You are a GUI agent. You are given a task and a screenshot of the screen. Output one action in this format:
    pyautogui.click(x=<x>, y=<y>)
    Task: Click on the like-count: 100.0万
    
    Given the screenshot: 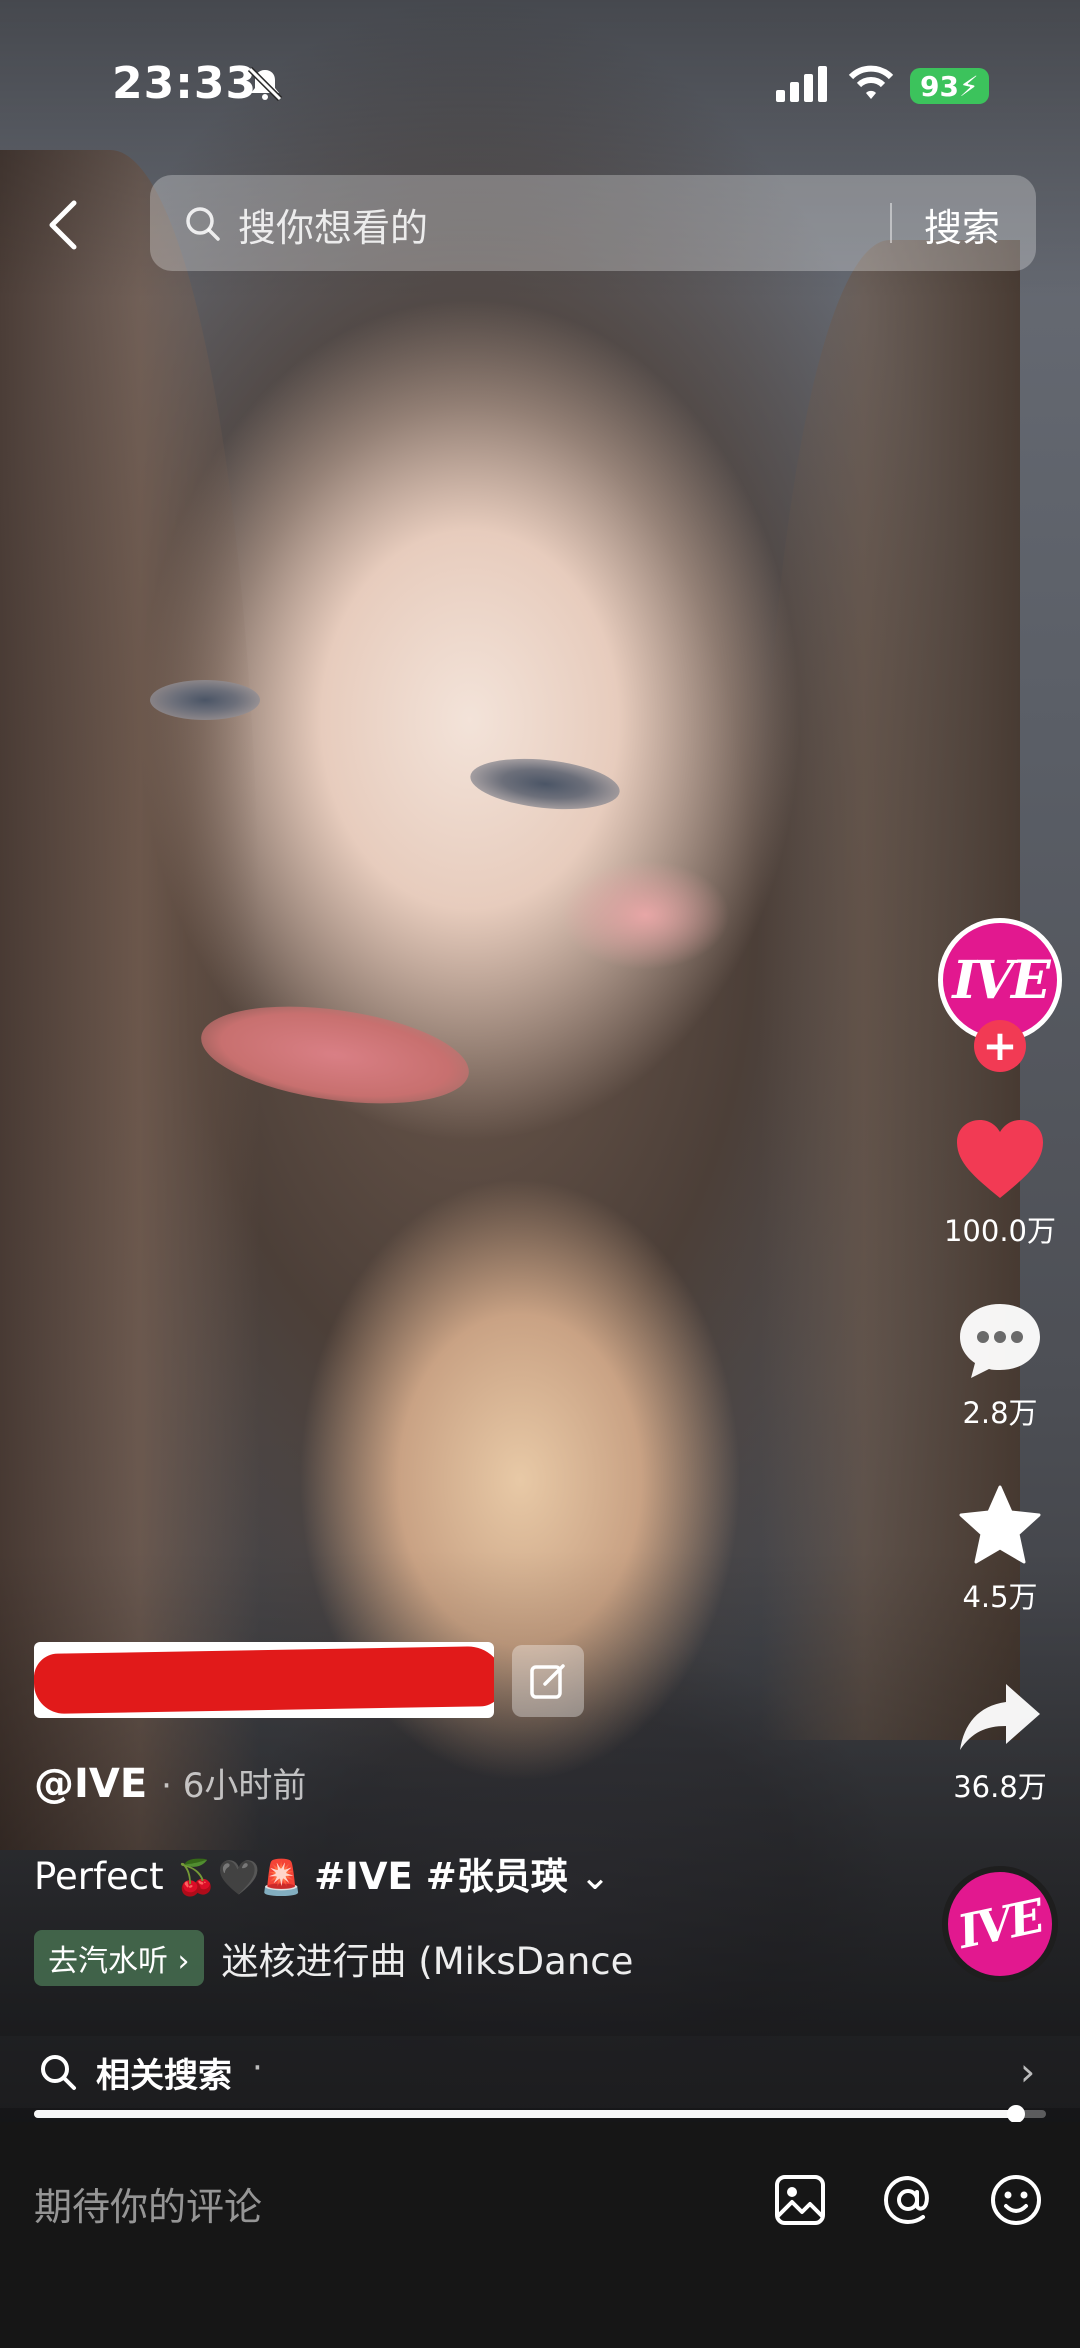 What is the action you would take?
    pyautogui.click(x=1000, y=1231)
    